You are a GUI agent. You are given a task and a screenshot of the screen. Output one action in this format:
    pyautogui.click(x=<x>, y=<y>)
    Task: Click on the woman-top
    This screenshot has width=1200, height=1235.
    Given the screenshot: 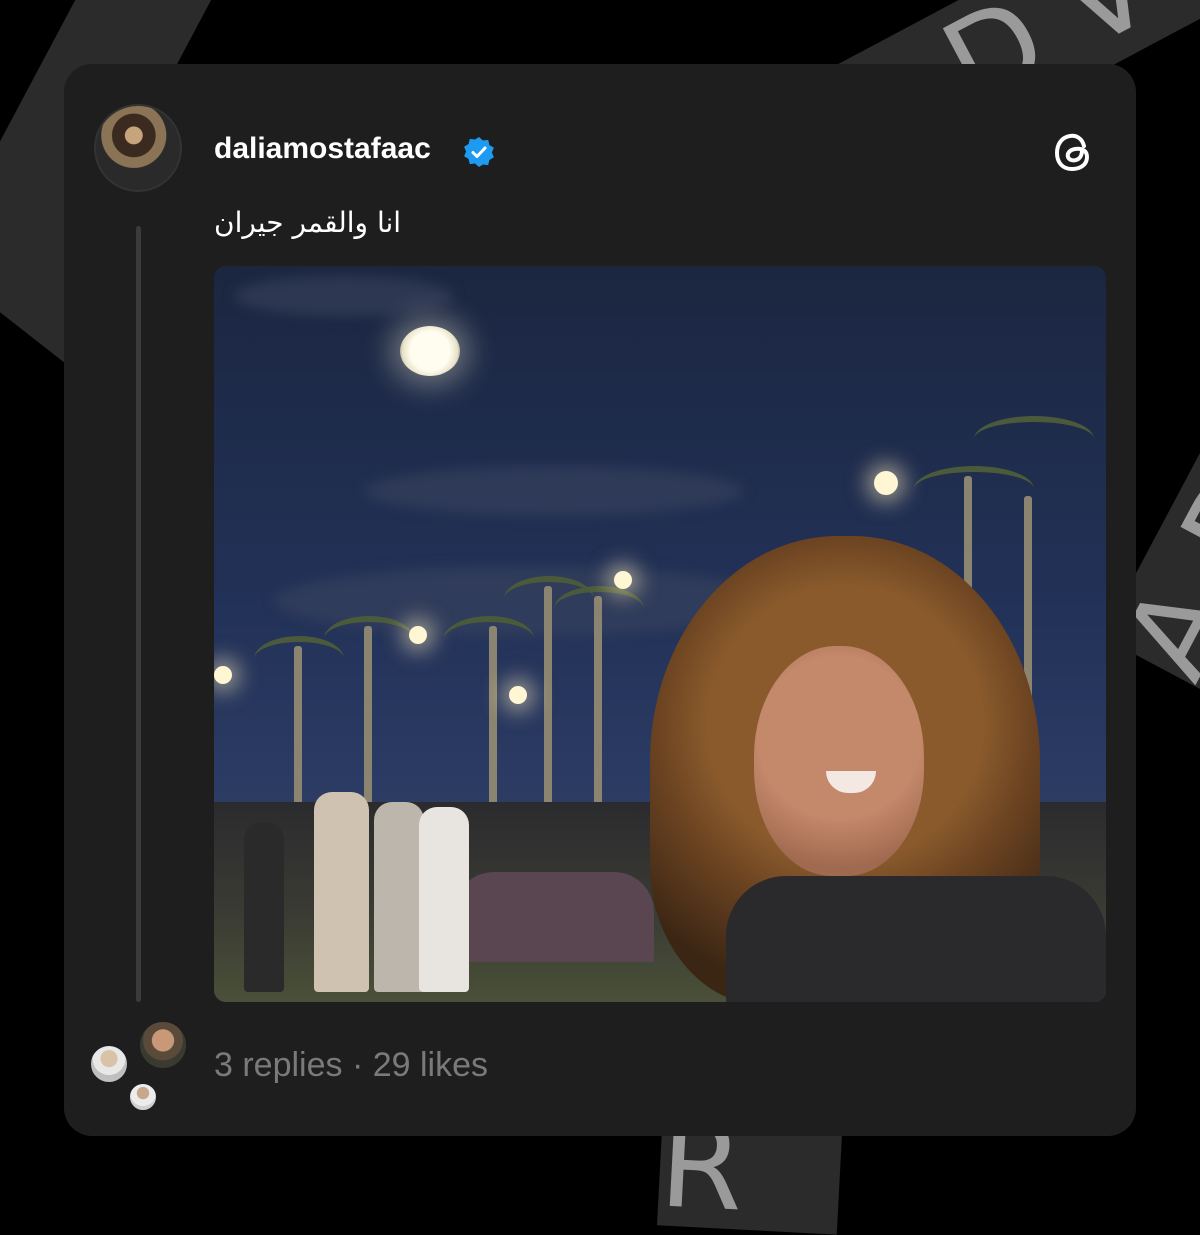 What is the action you would take?
    pyautogui.click(x=916, y=939)
    